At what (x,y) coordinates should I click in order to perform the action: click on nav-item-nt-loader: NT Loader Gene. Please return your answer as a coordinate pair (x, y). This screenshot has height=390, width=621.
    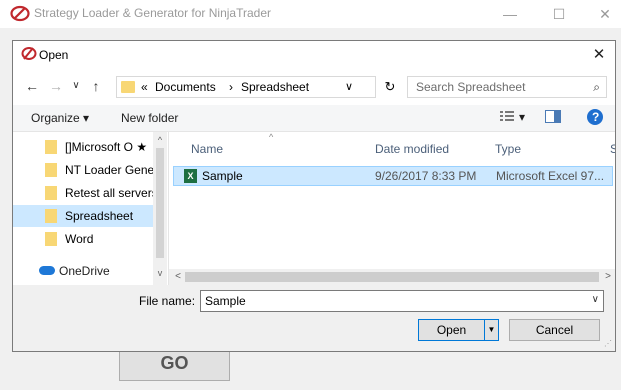
    Looking at the image, I should click on (83, 170).